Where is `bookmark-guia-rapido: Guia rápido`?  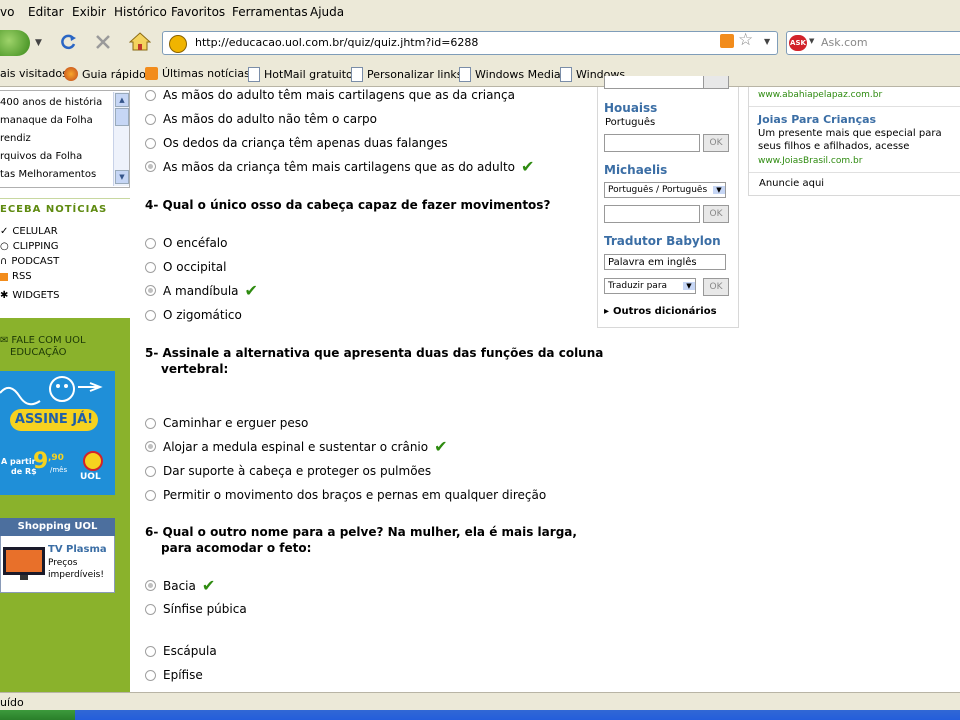
bookmark-guia-rapido: Guia rápido is located at coordinates (105, 74).